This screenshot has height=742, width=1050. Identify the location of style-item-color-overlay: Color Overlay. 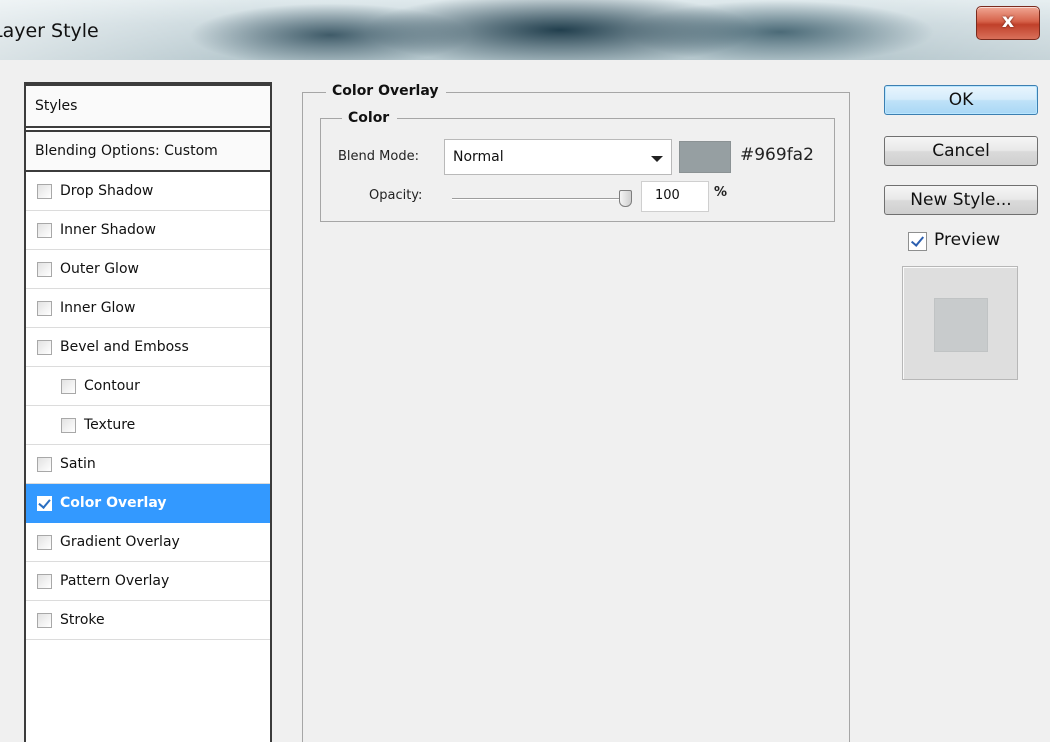
(148, 503).